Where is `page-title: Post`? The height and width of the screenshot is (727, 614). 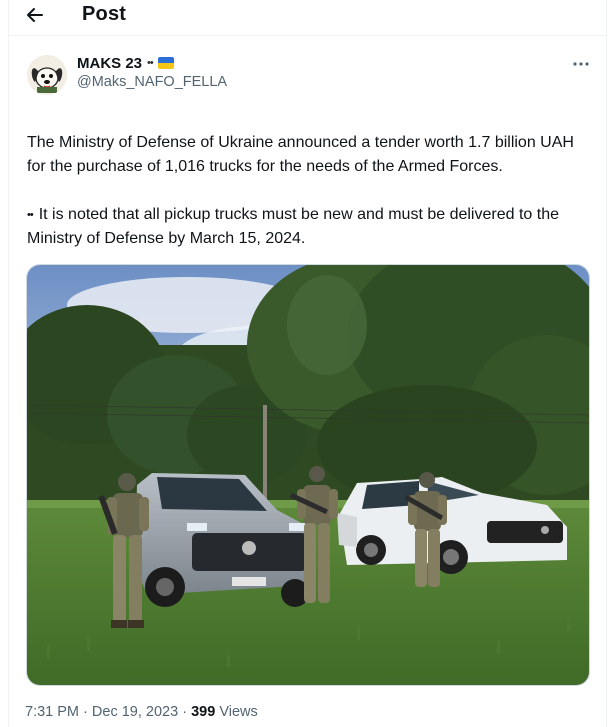 page-title: Post is located at coordinates (104, 14).